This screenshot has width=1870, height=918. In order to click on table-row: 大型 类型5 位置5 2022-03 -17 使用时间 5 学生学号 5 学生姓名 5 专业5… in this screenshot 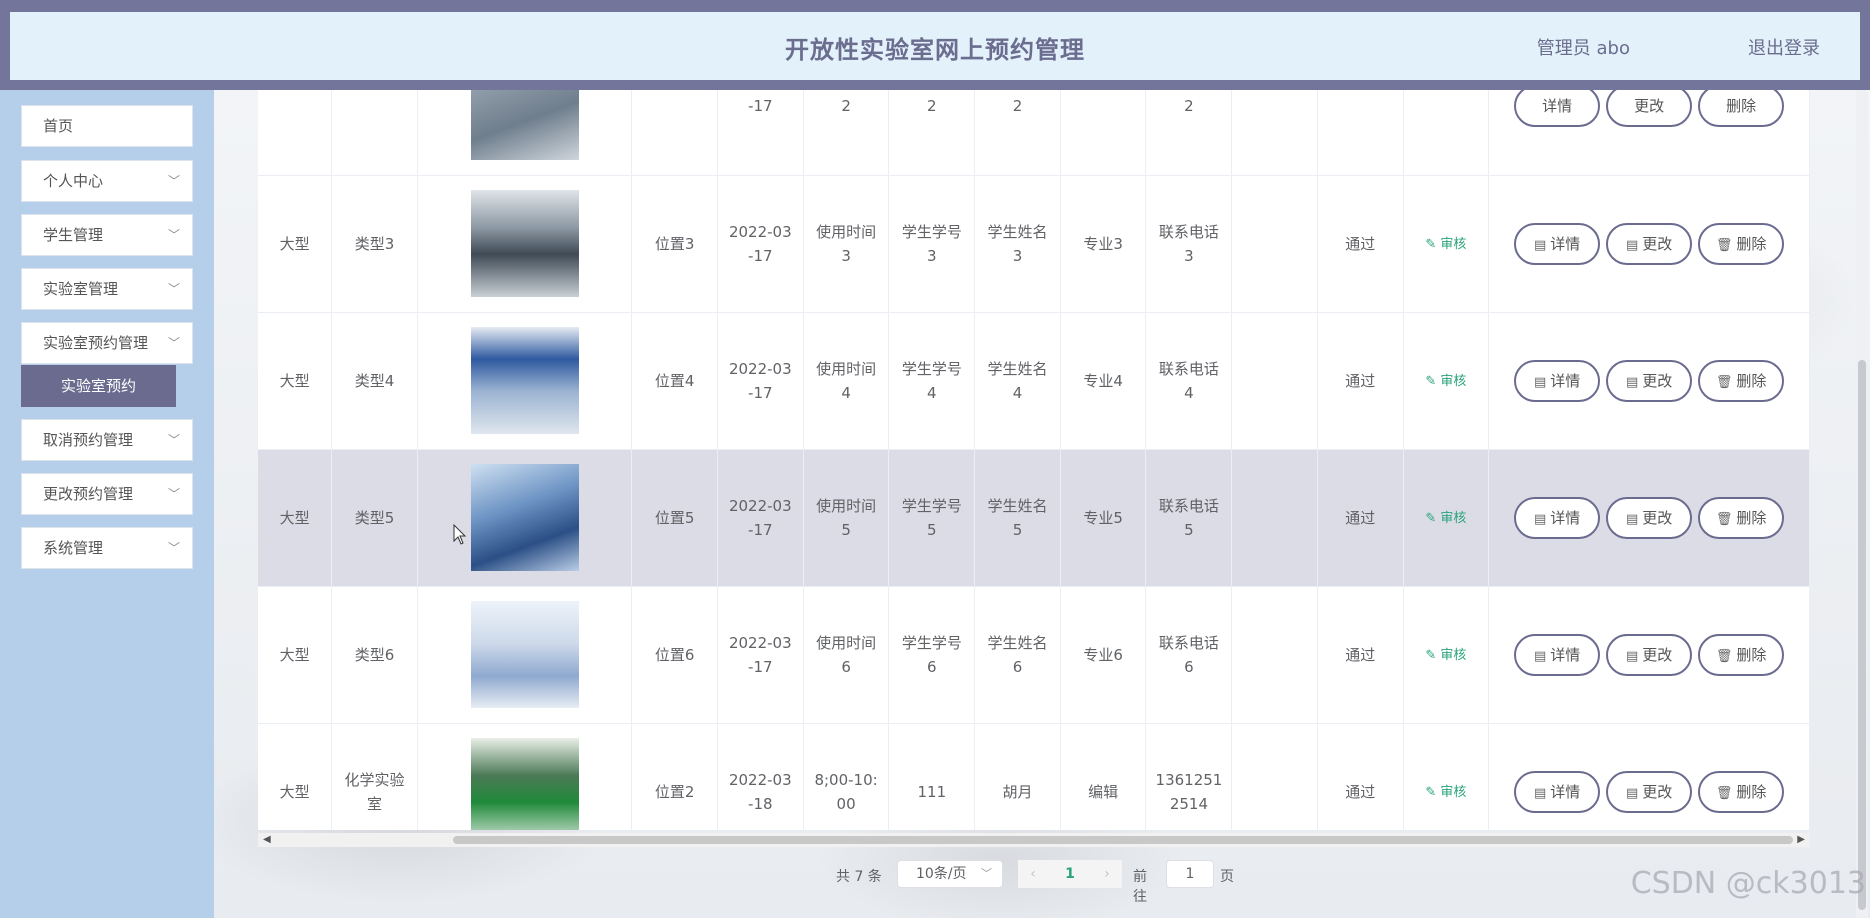, I will do `click(1034, 518)`.